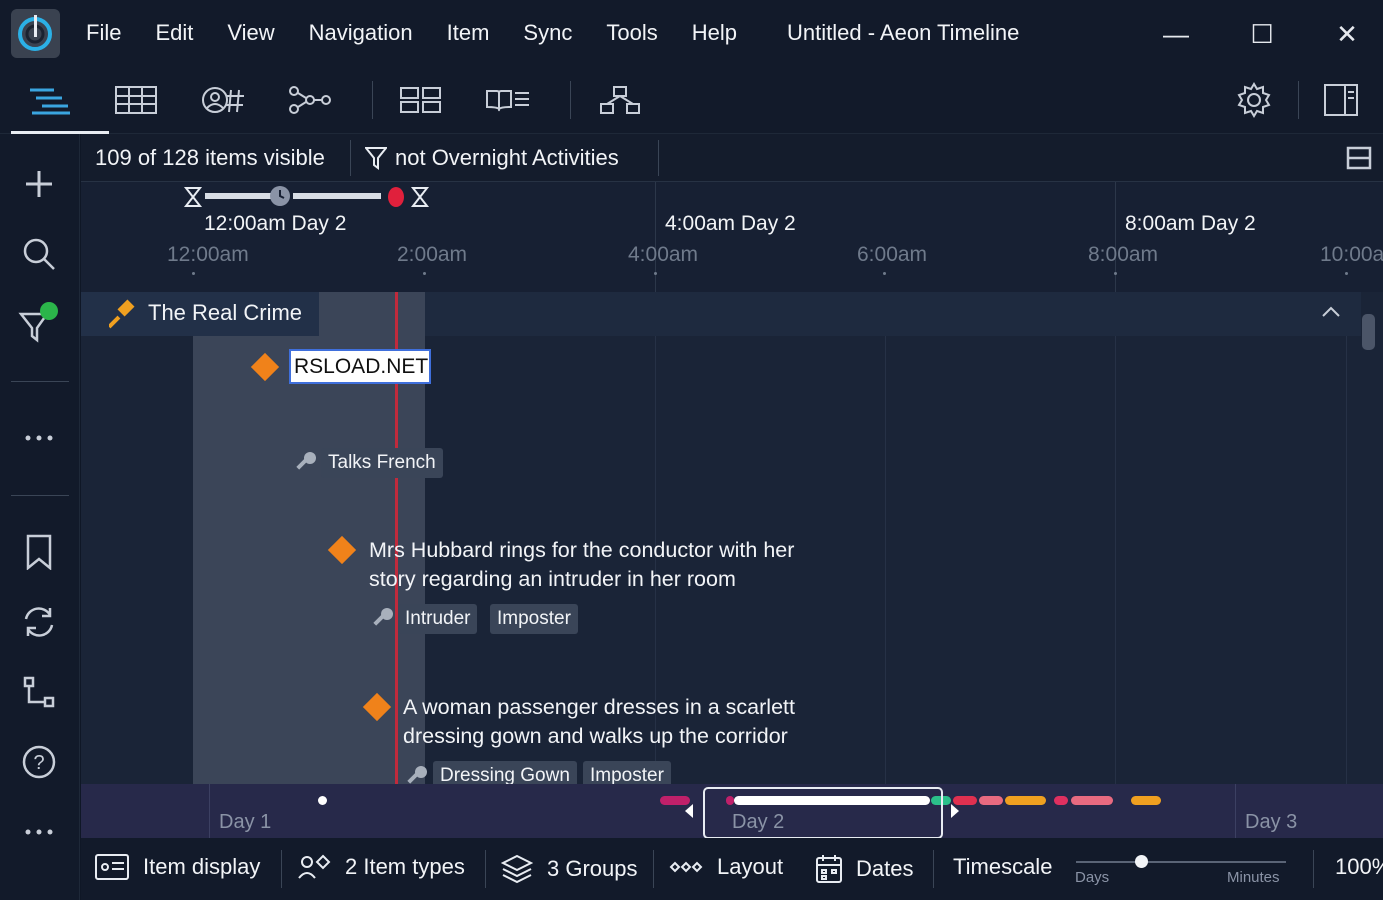 This screenshot has height=900, width=1383. What do you see at coordinates (209, 811) in the screenshot?
I see `day-divider` at bounding box center [209, 811].